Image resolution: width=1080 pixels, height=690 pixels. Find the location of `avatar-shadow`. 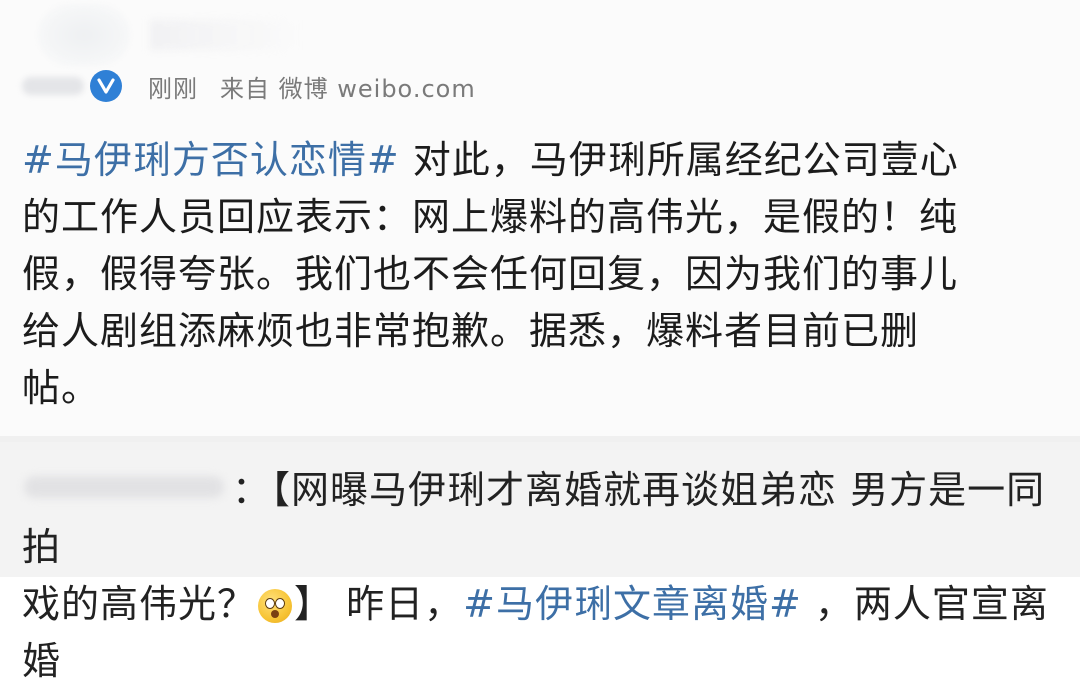

avatar-shadow is located at coordinates (225, 35).